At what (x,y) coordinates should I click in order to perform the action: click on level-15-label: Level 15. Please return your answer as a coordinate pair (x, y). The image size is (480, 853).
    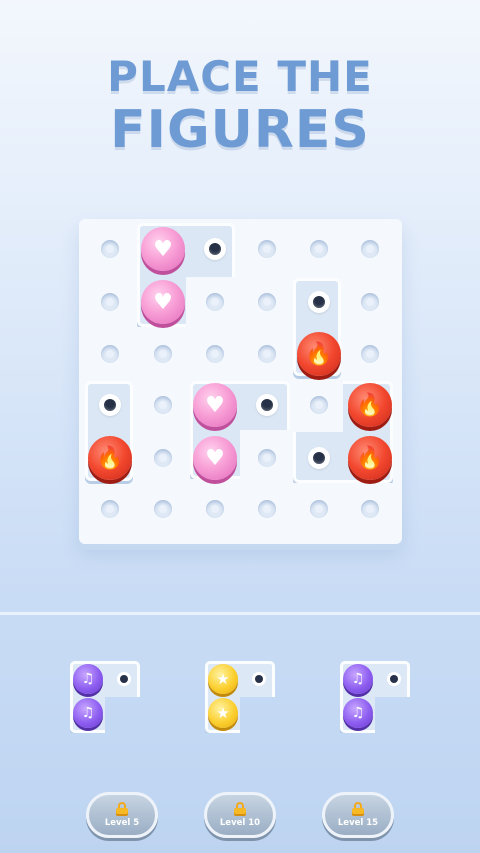
    Looking at the image, I should click on (358, 823).